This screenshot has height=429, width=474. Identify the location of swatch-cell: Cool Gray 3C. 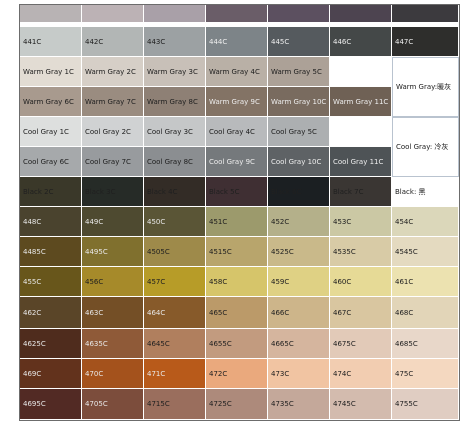
(175, 132).